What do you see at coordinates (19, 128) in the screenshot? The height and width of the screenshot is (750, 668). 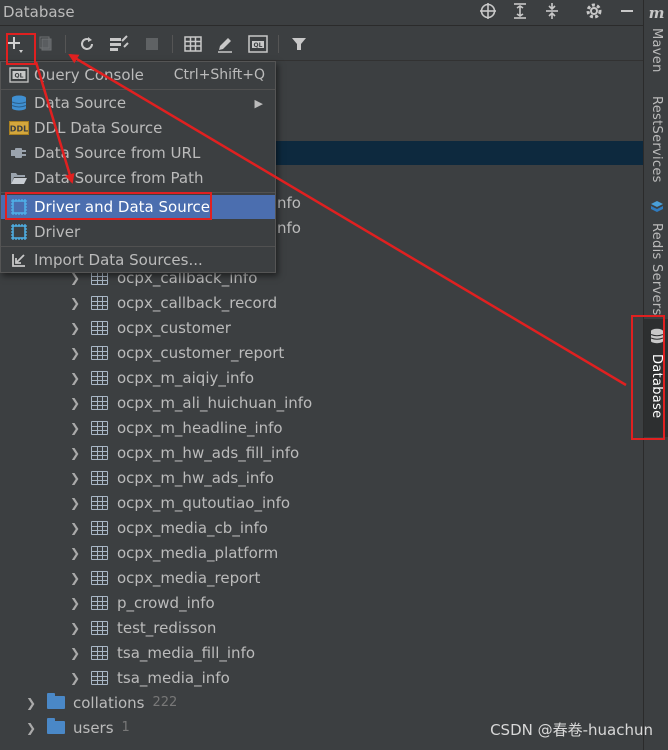 I see `ddl-icon: DDL` at bounding box center [19, 128].